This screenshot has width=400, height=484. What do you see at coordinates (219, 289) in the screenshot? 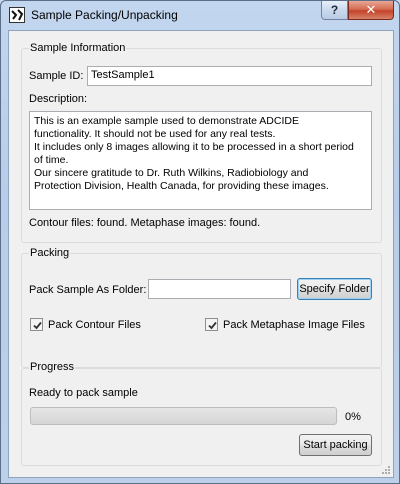
I see `pack-folder-field` at bounding box center [219, 289].